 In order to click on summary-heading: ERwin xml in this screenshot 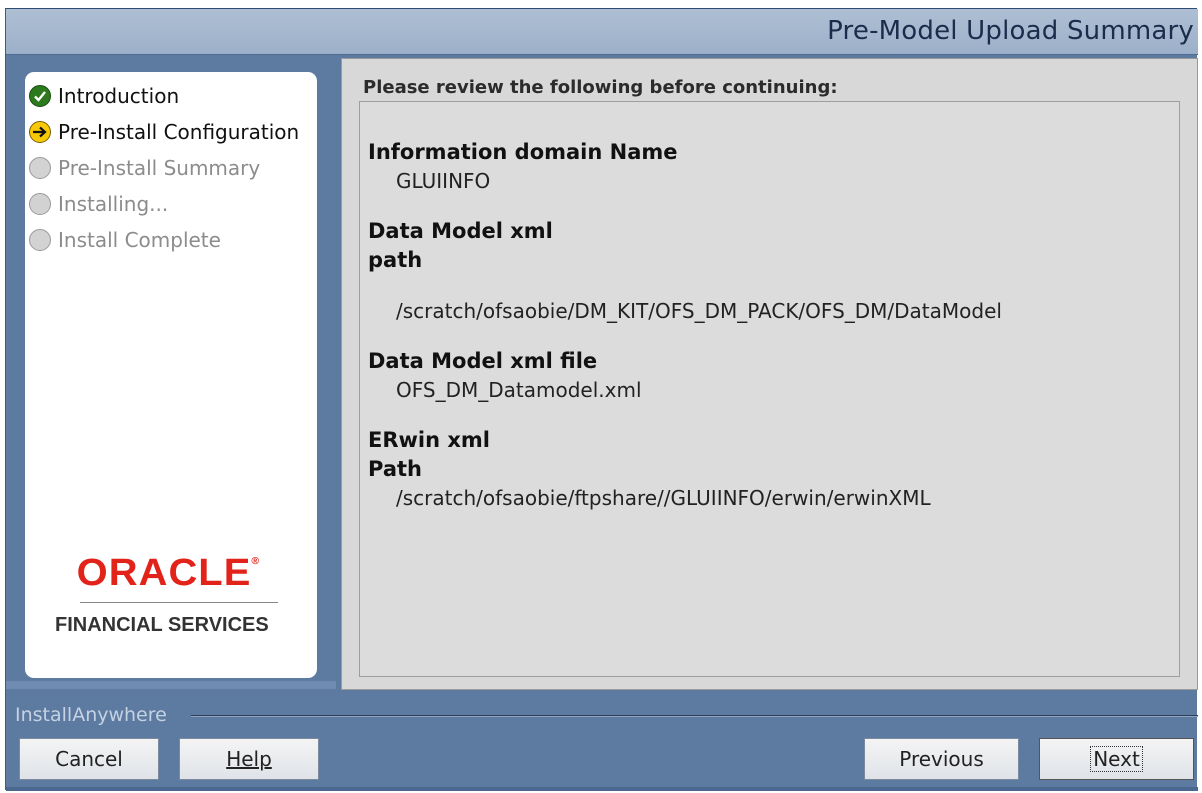, I will do `click(429, 440)`.